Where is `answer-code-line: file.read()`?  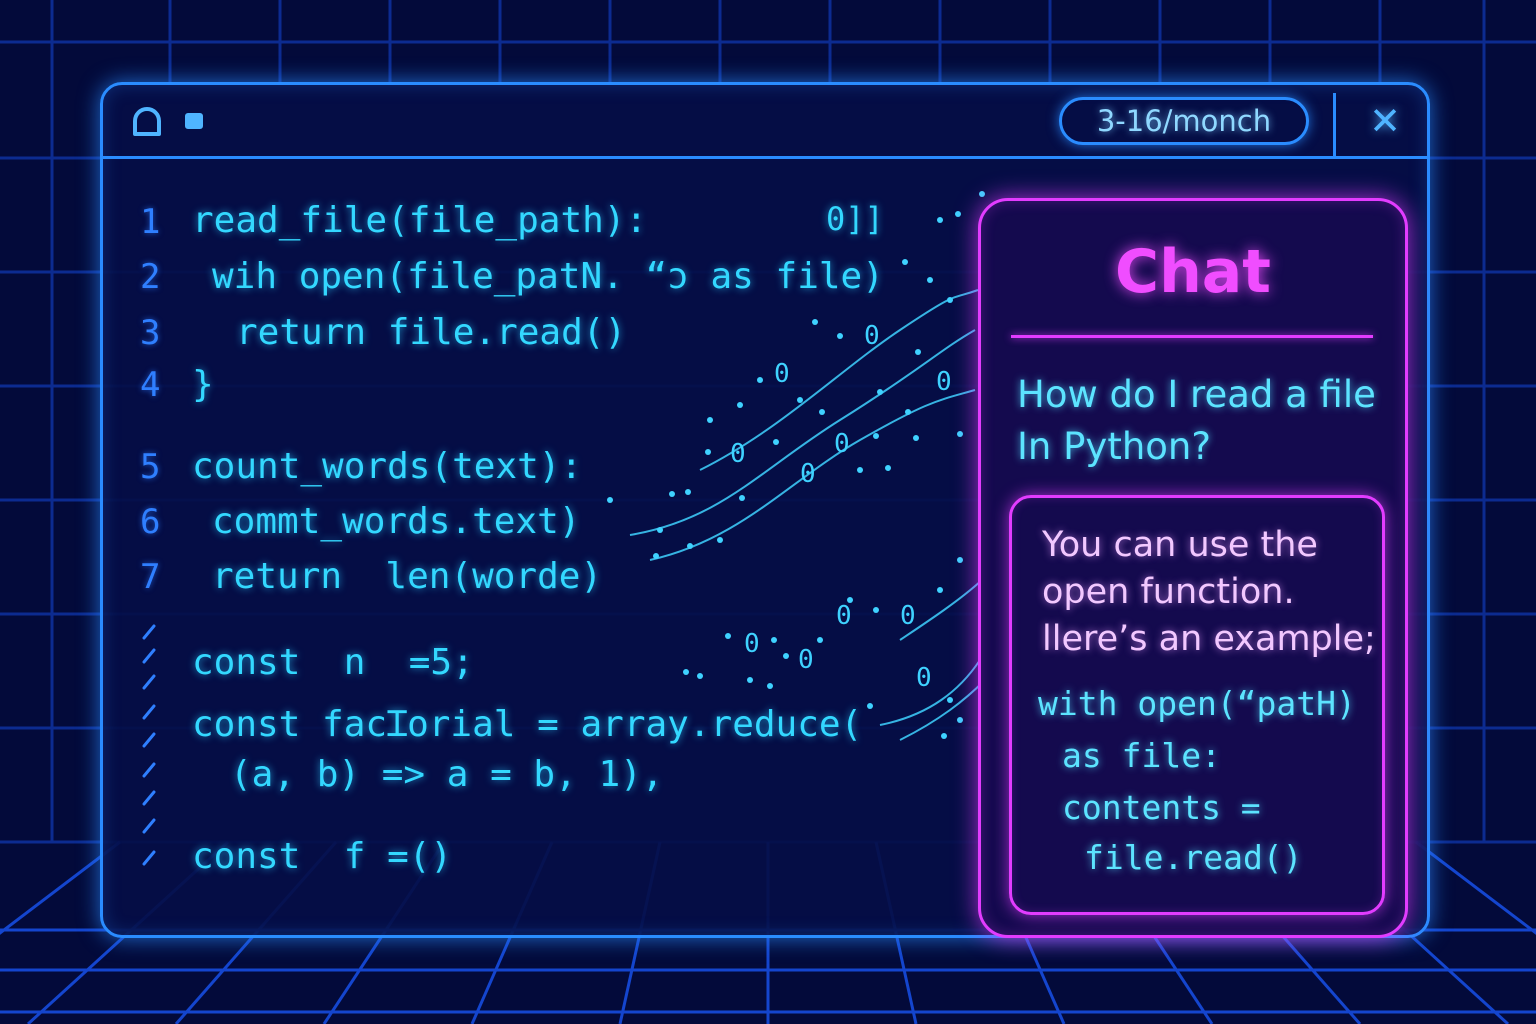
answer-code-line: file.read() is located at coordinates (1193, 857).